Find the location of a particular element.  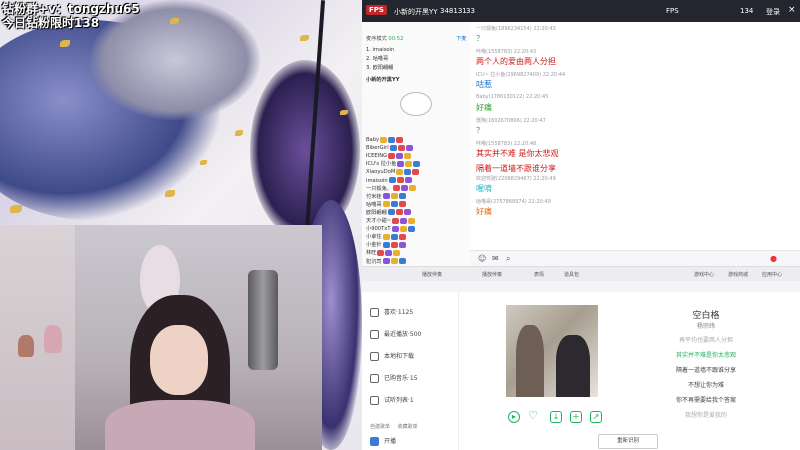

chat-message-meta: 咕噜哥(2757868974) 22:20:49 is located at coordinates (513, 201).